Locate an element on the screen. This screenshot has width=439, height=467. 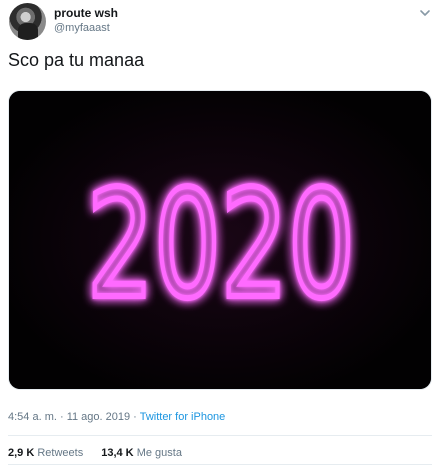
chevron-down-icon is located at coordinates (425, 13).